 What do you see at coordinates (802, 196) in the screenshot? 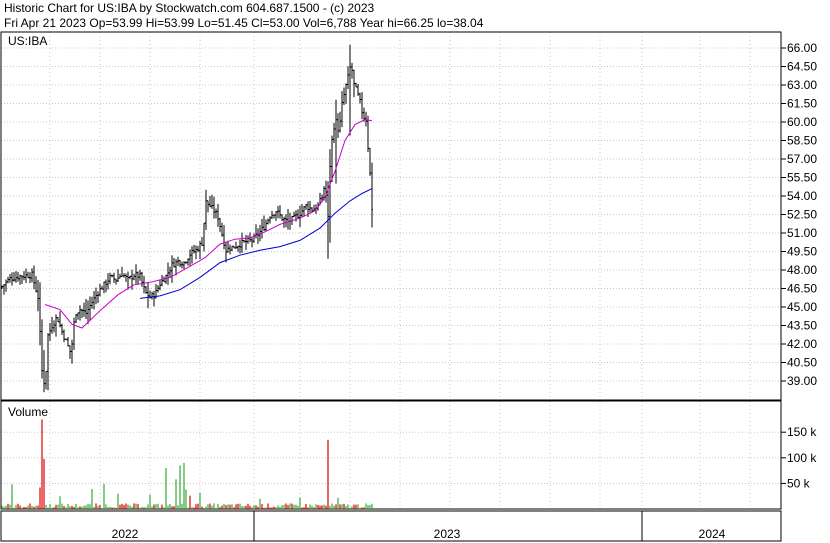
I see `price-tick-label: 54.00` at bounding box center [802, 196].